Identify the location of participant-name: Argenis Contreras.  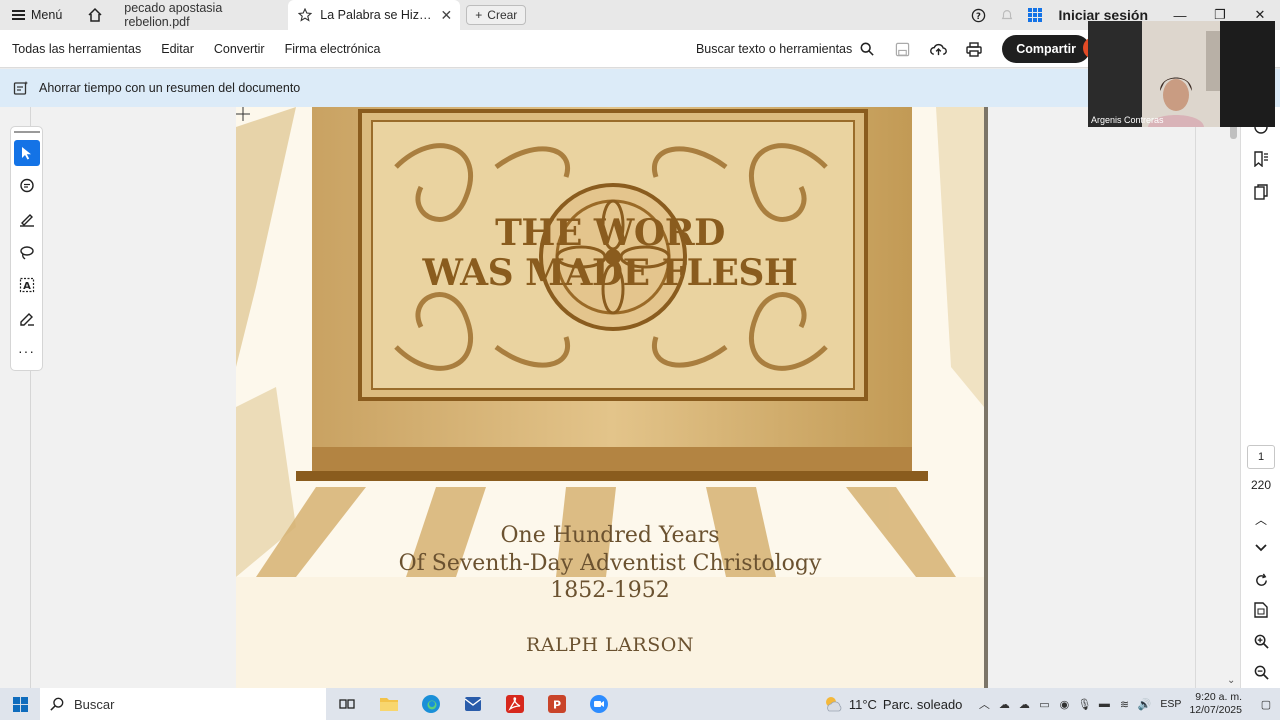
(1127, 120).